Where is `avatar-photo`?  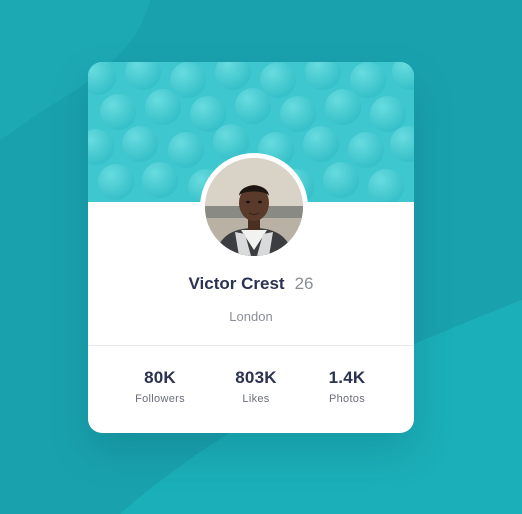
avatar-photo is located at coordinates (254, 207).